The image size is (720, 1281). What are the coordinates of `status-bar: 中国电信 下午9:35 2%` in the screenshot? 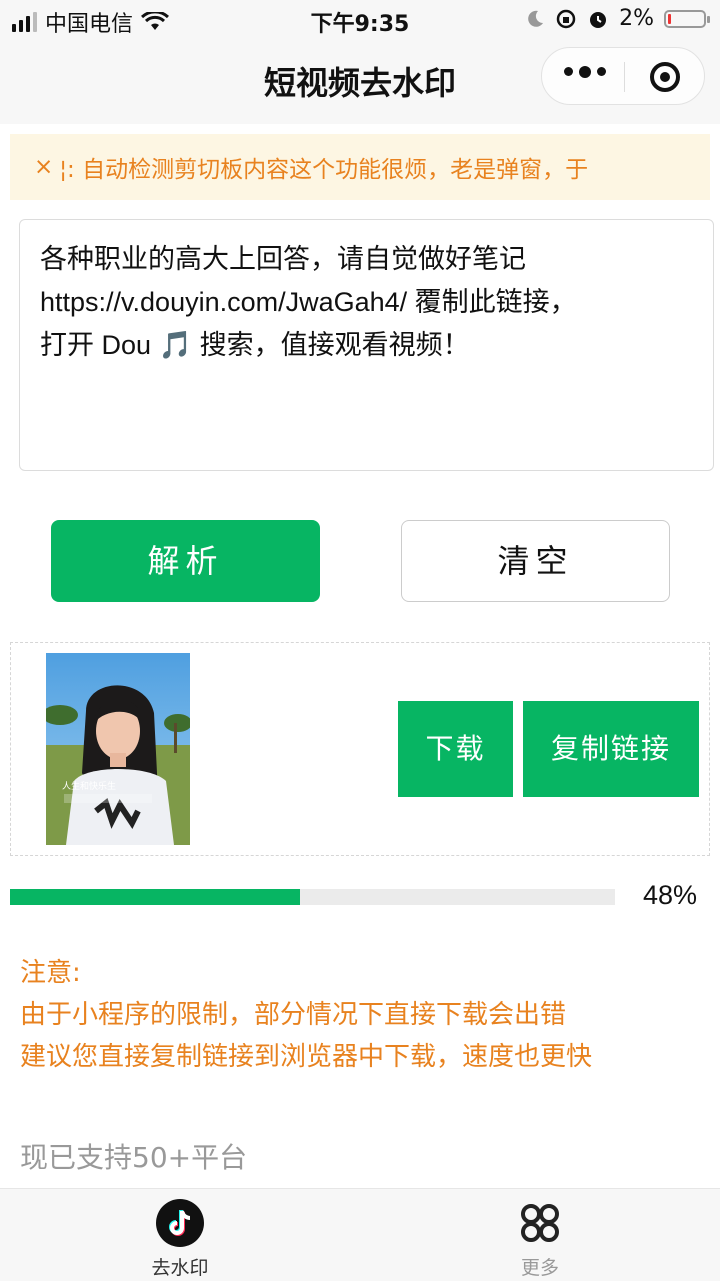 It's located at (360, 20).